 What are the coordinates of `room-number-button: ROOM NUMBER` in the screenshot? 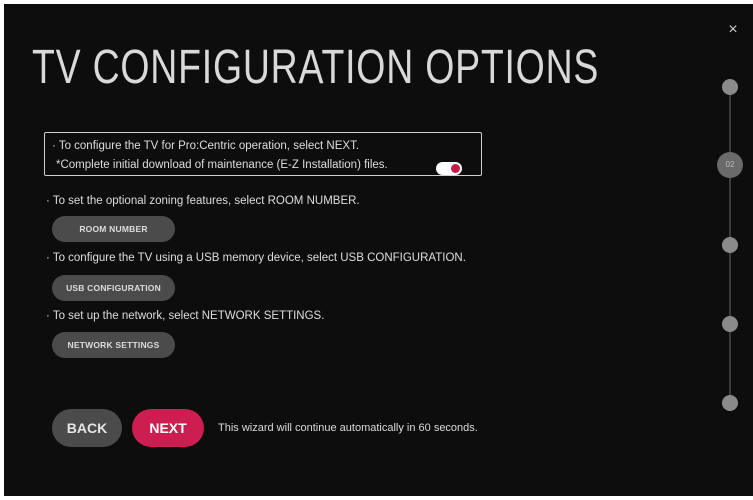 It's located at (113, 229).